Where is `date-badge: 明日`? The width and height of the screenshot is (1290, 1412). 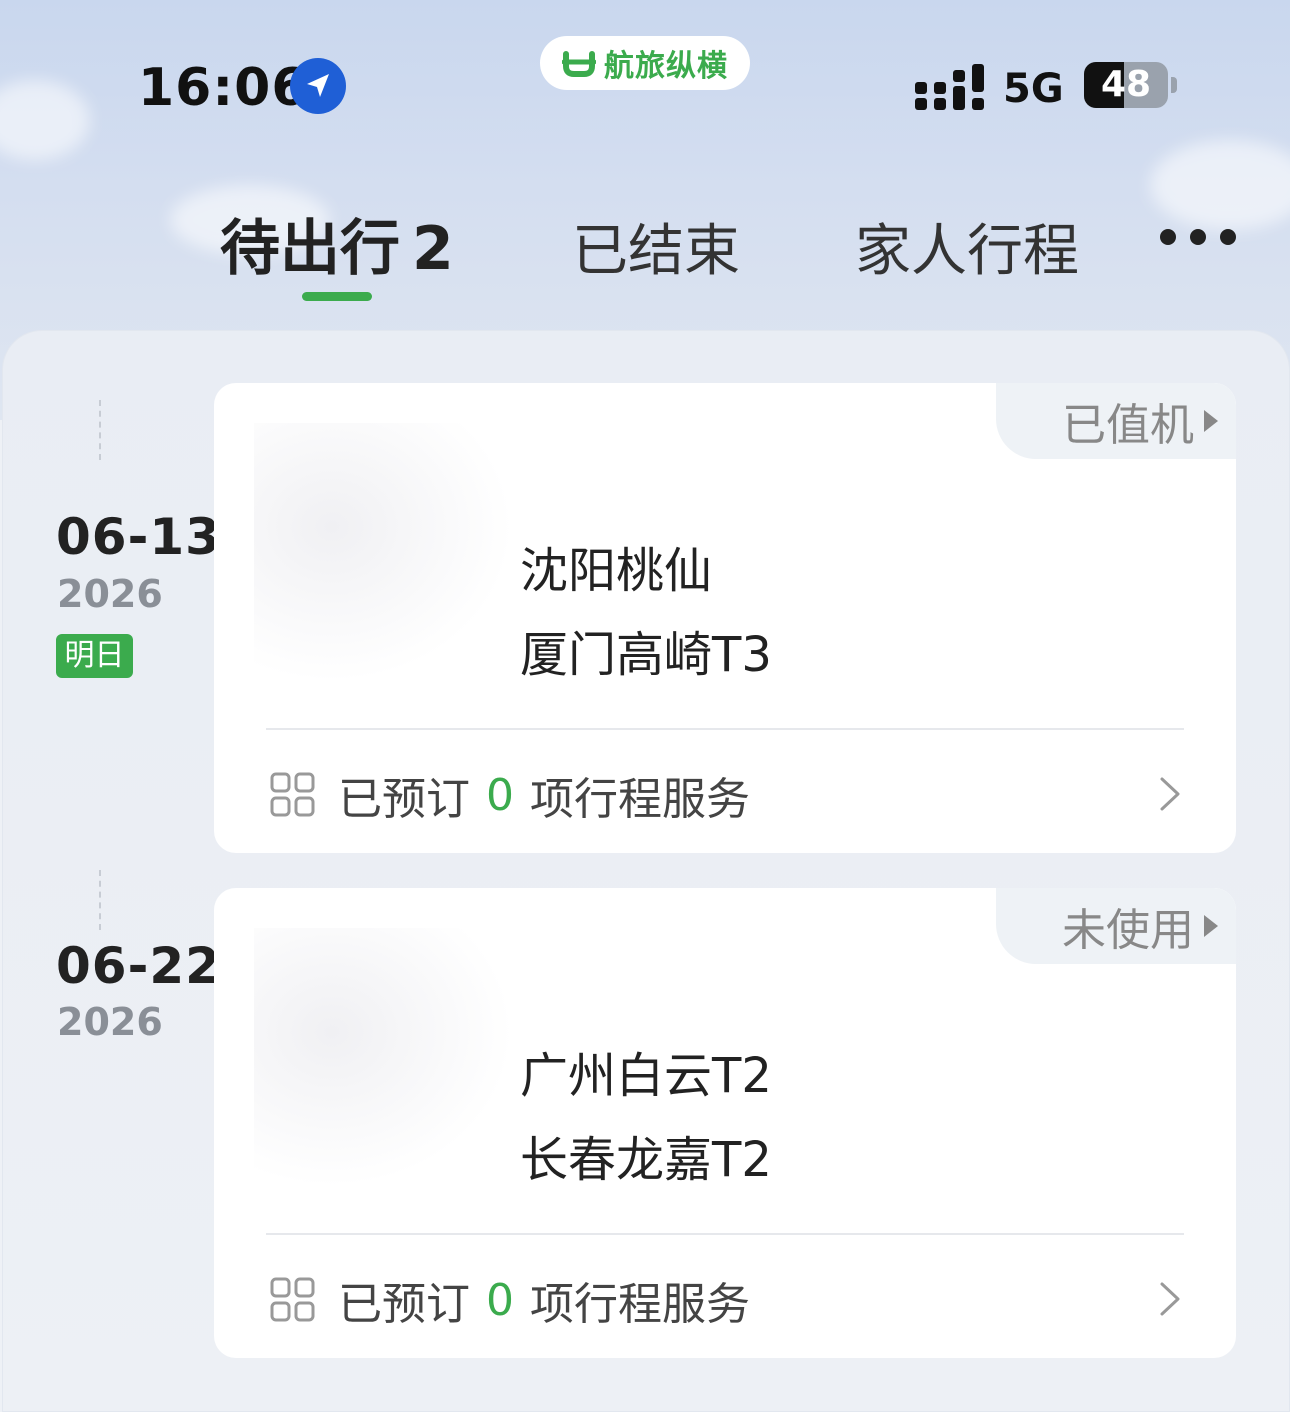
date-badge: 明日 is located at coordinates (94, 656).